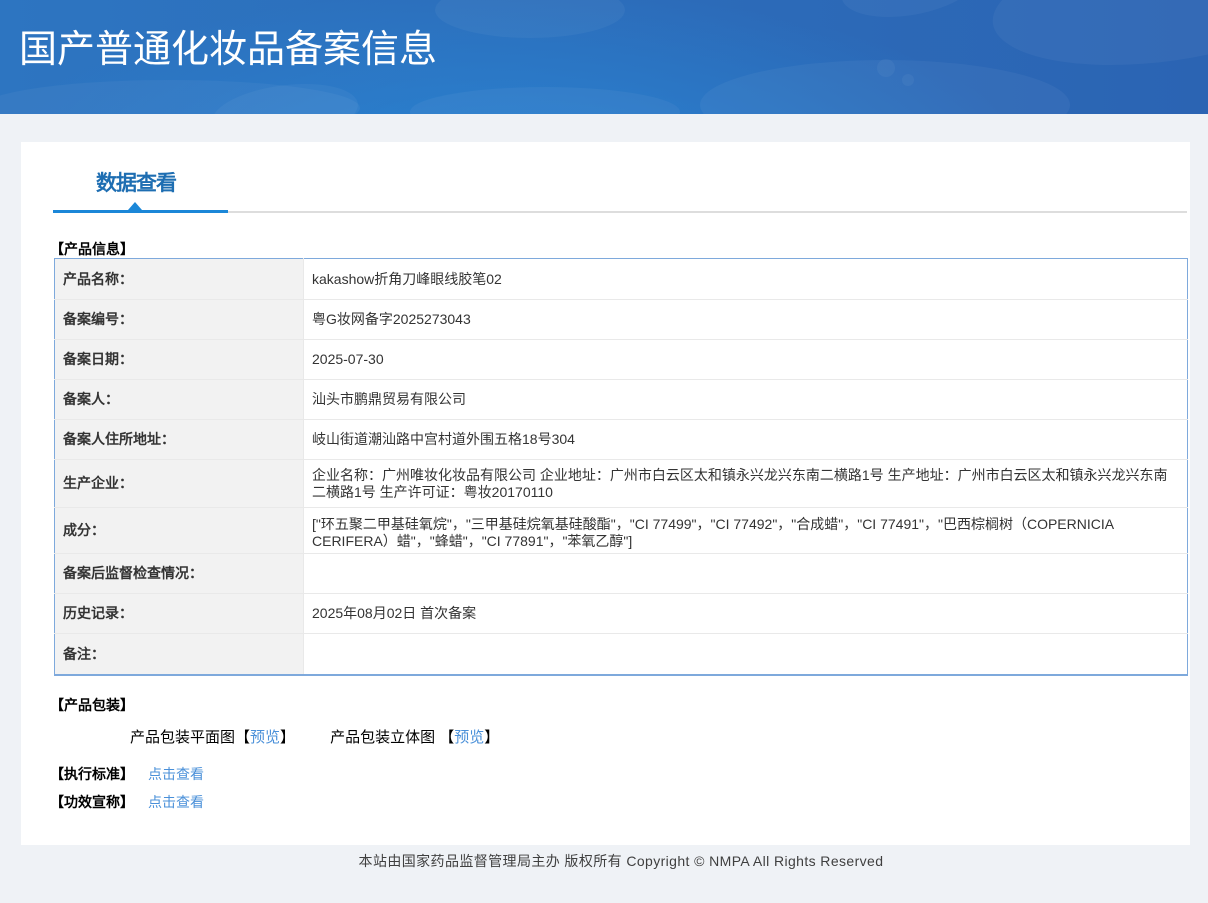 Image resolution: width=1208 pixels, height=903 pixels. What do you see at coordinates (179, 530) in the screenshot?
I see `row-label: 成分：` at bounding box center [179, 530].